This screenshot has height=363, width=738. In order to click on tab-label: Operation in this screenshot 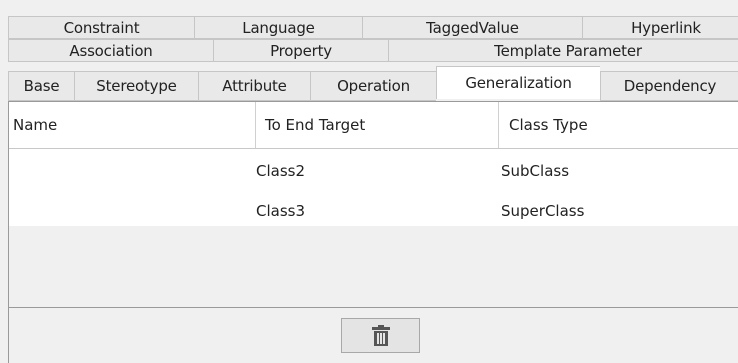, I will do `click(373, 86)`.